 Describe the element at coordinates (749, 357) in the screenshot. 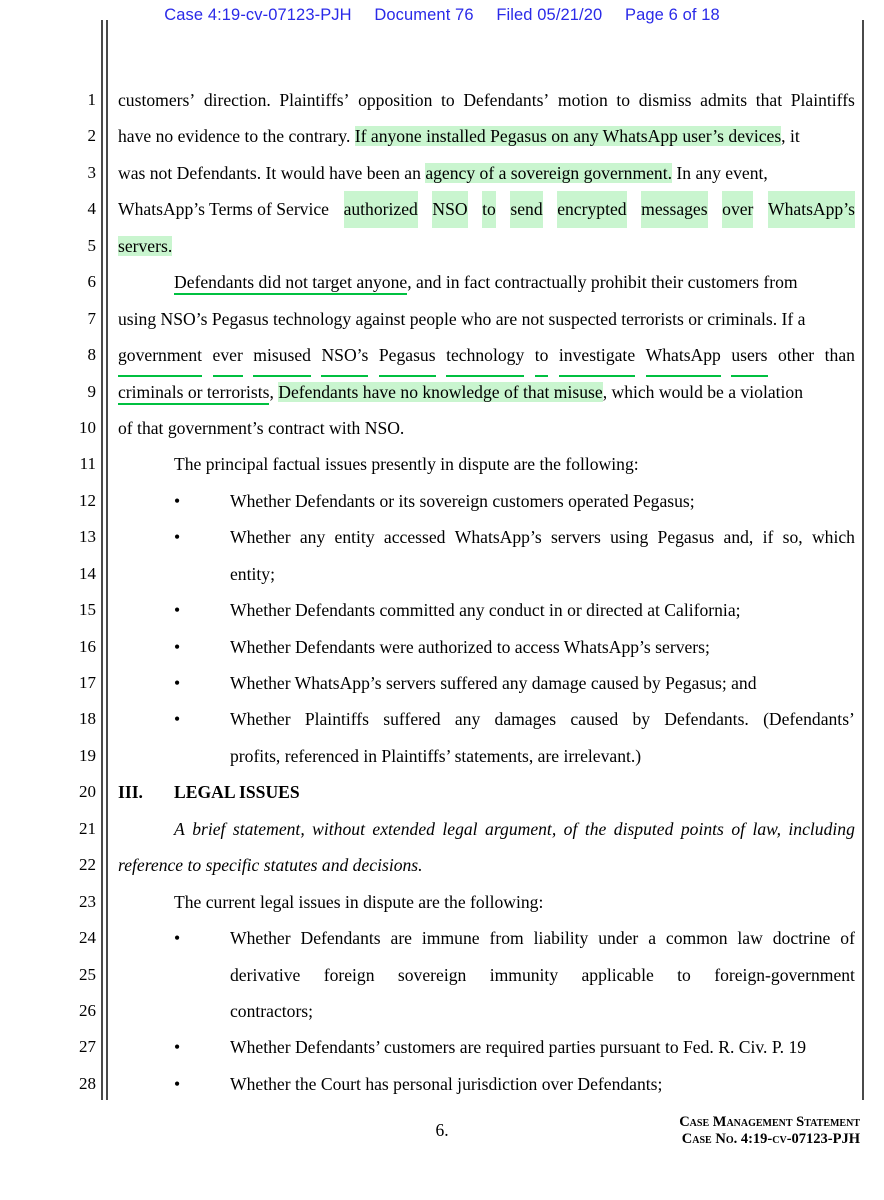

I see `underlined-text: users` at that location.